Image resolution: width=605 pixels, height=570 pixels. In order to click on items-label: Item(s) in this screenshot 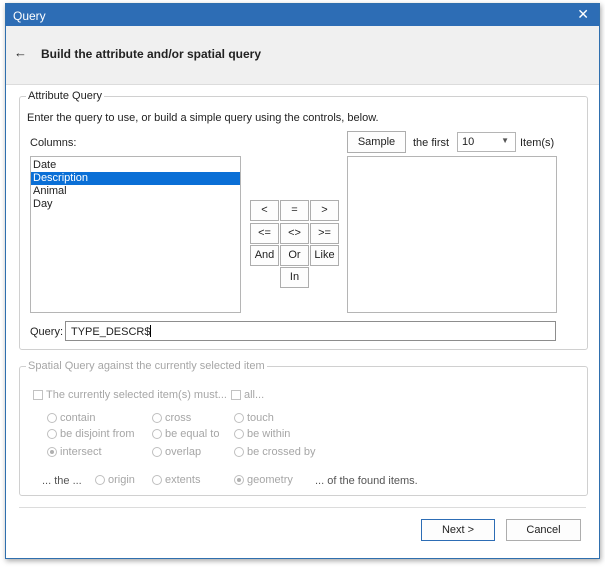, I will do `click(537, 143)`.